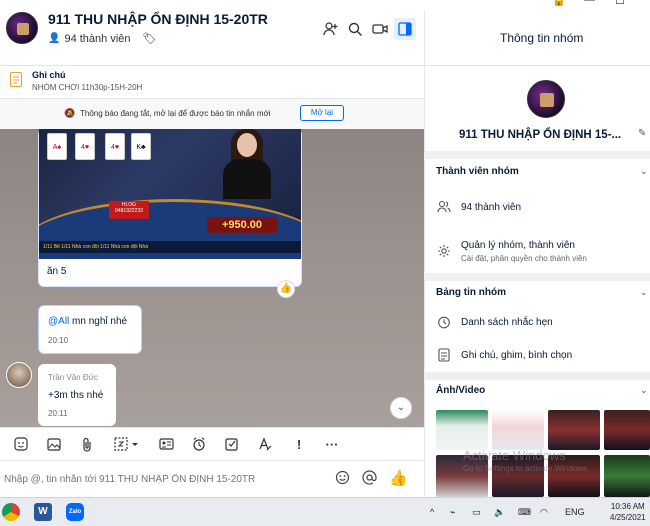  Describe the element at coordinates (242, 225) in the screenshot. I see `game-score: +950.00` at that location.